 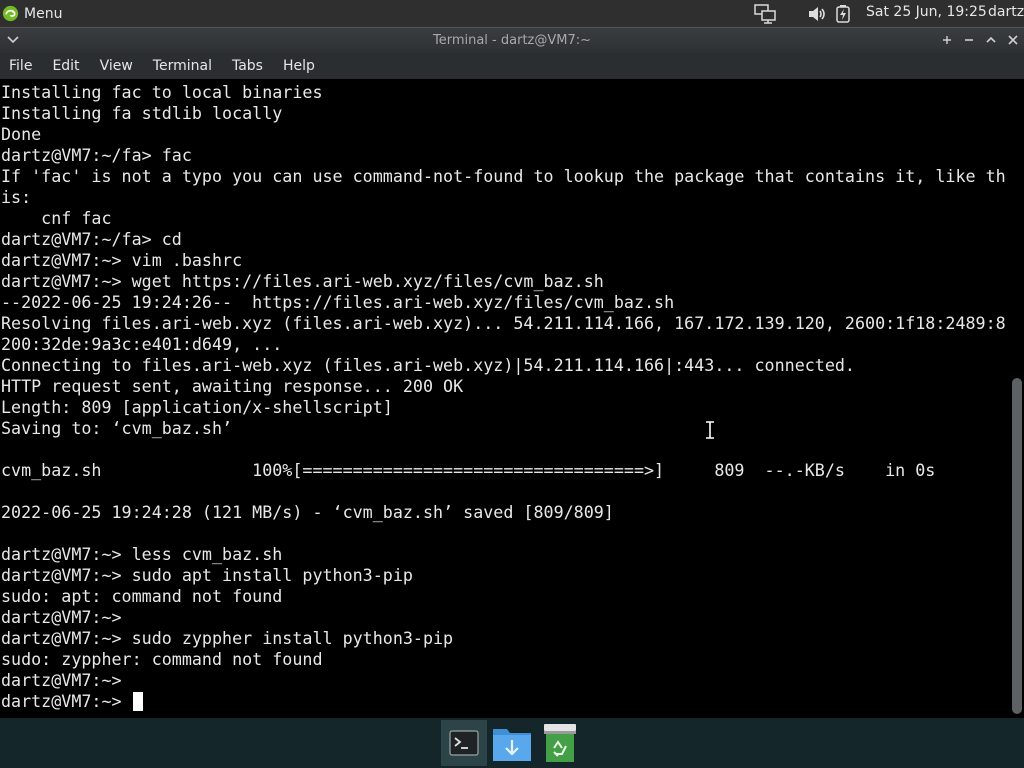 I want to click on terminal-line: is:, so click(x=16, y=197).